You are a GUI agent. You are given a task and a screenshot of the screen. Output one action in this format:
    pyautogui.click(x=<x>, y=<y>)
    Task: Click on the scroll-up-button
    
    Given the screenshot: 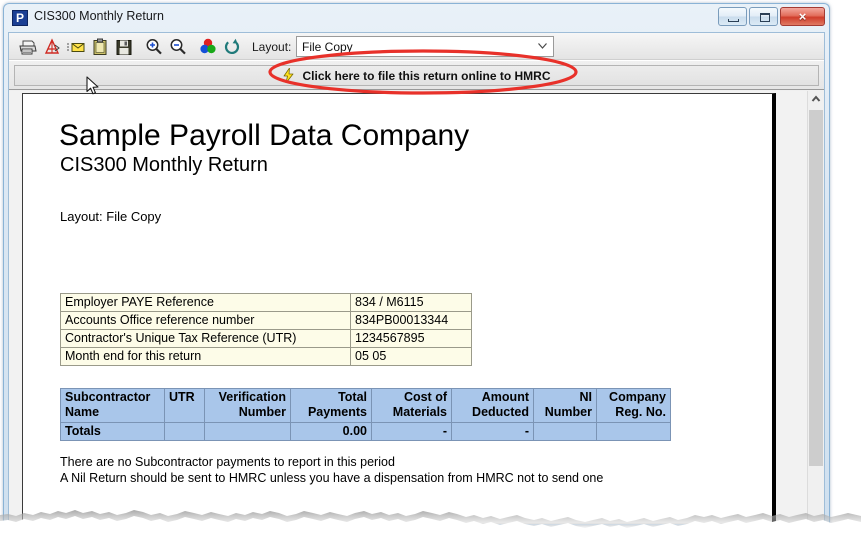 What is the action you would take?
    pyautogui.click(x=816, y=99)
    